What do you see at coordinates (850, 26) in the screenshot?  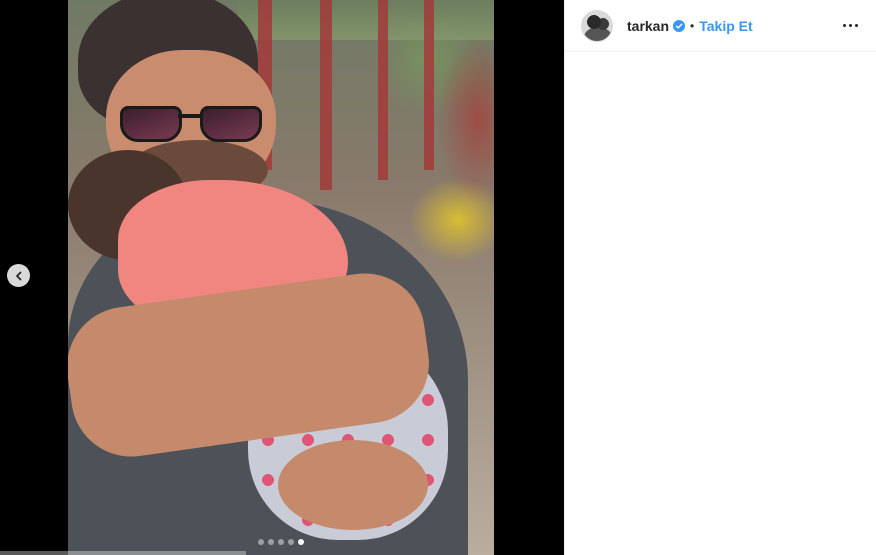 I see `more-options-button` at bounding box center [850, 26].